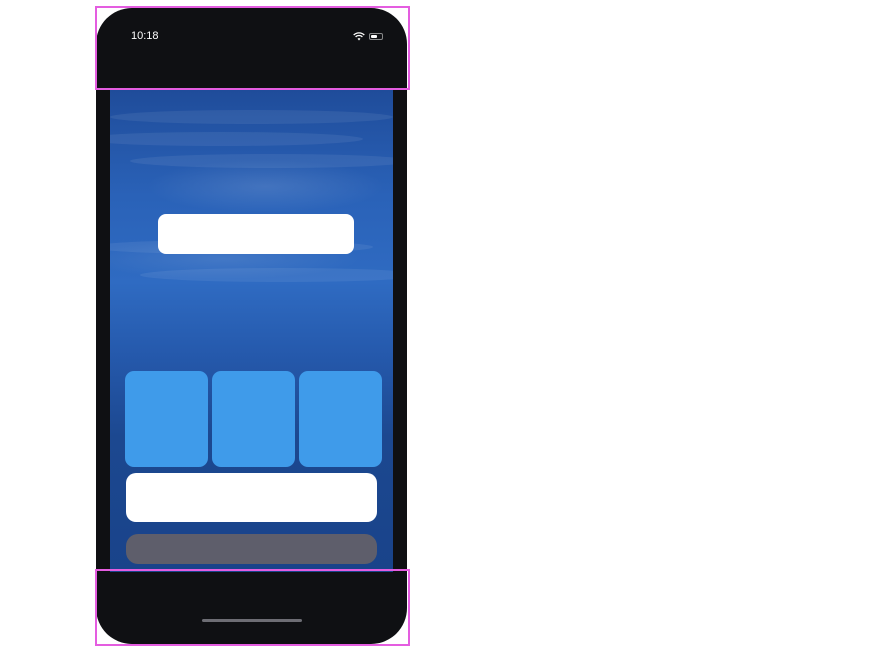 Image resolution: width=880 pixels, height=652 pixels. Describe the element at coordinates (251, 497) in the screenshot. I see `wide-input-card` at that location.